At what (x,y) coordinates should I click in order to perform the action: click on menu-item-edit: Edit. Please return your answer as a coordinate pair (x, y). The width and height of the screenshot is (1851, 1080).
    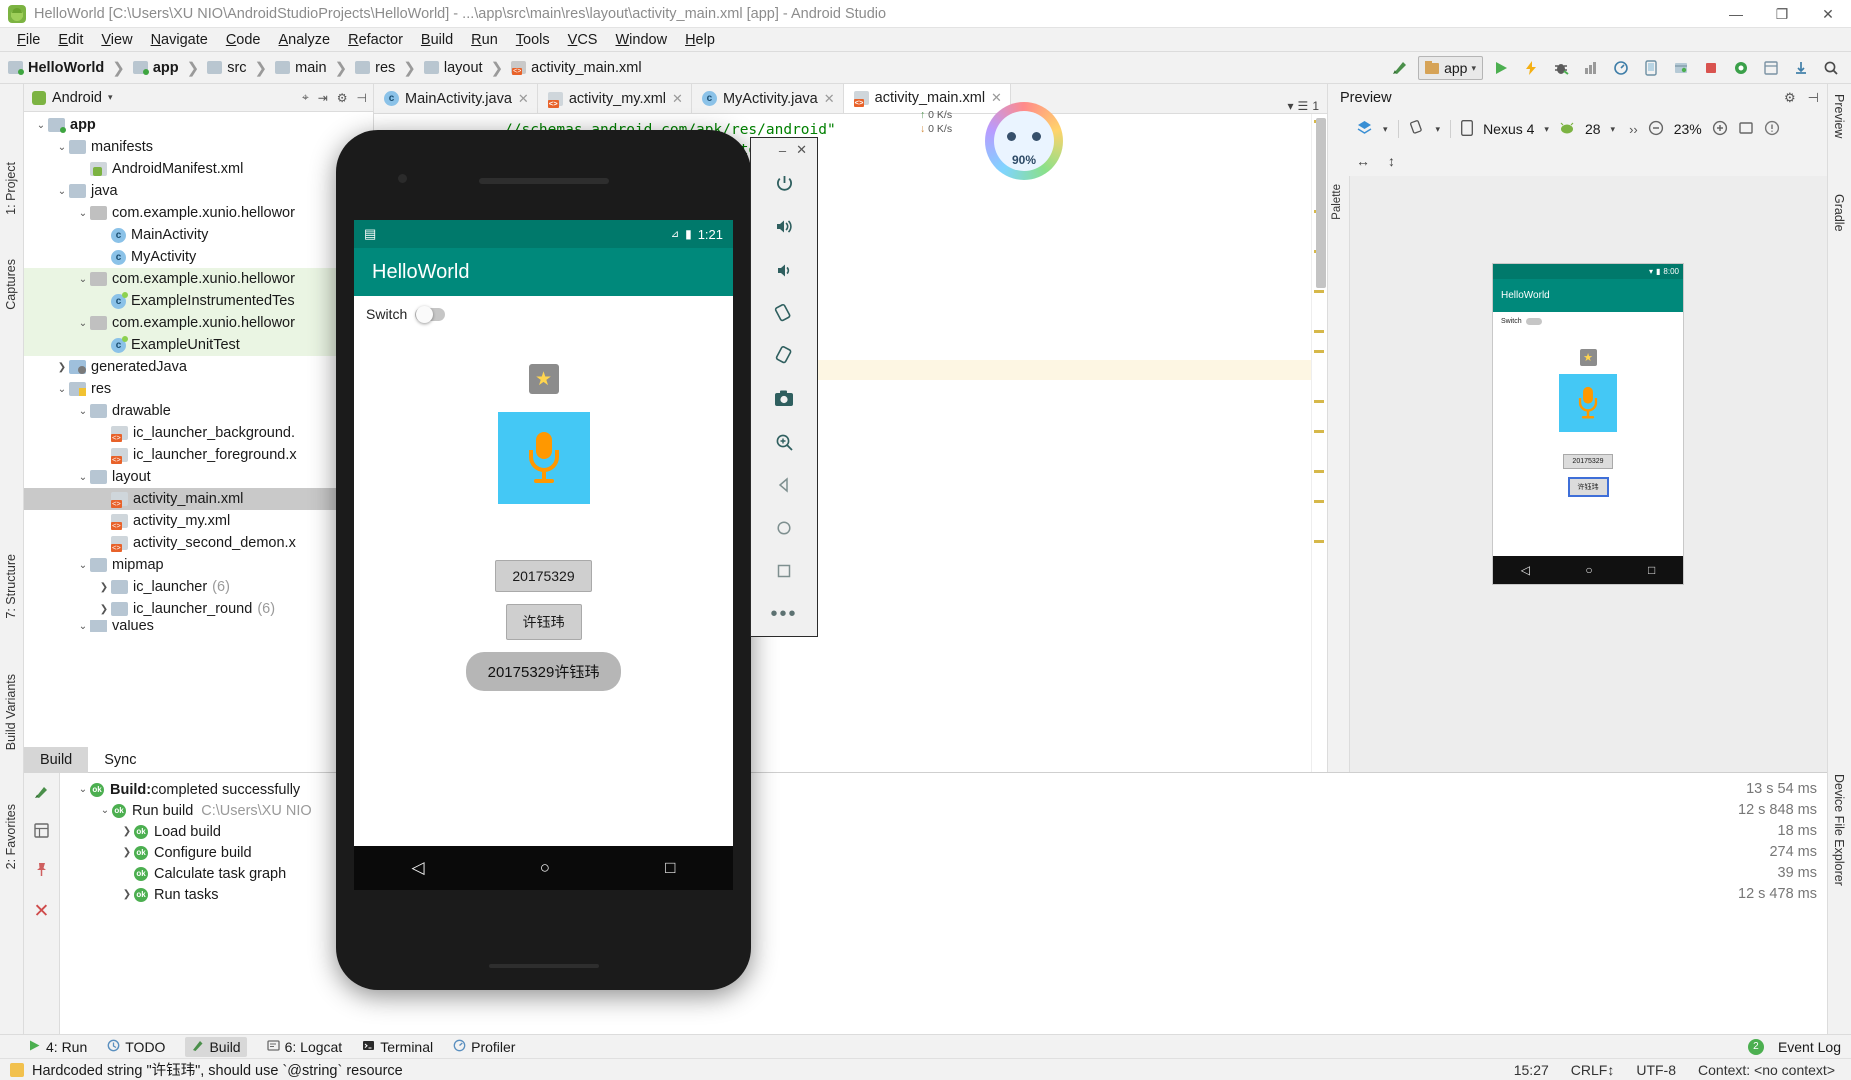
    Looking at the image, I should click on (70, 40).